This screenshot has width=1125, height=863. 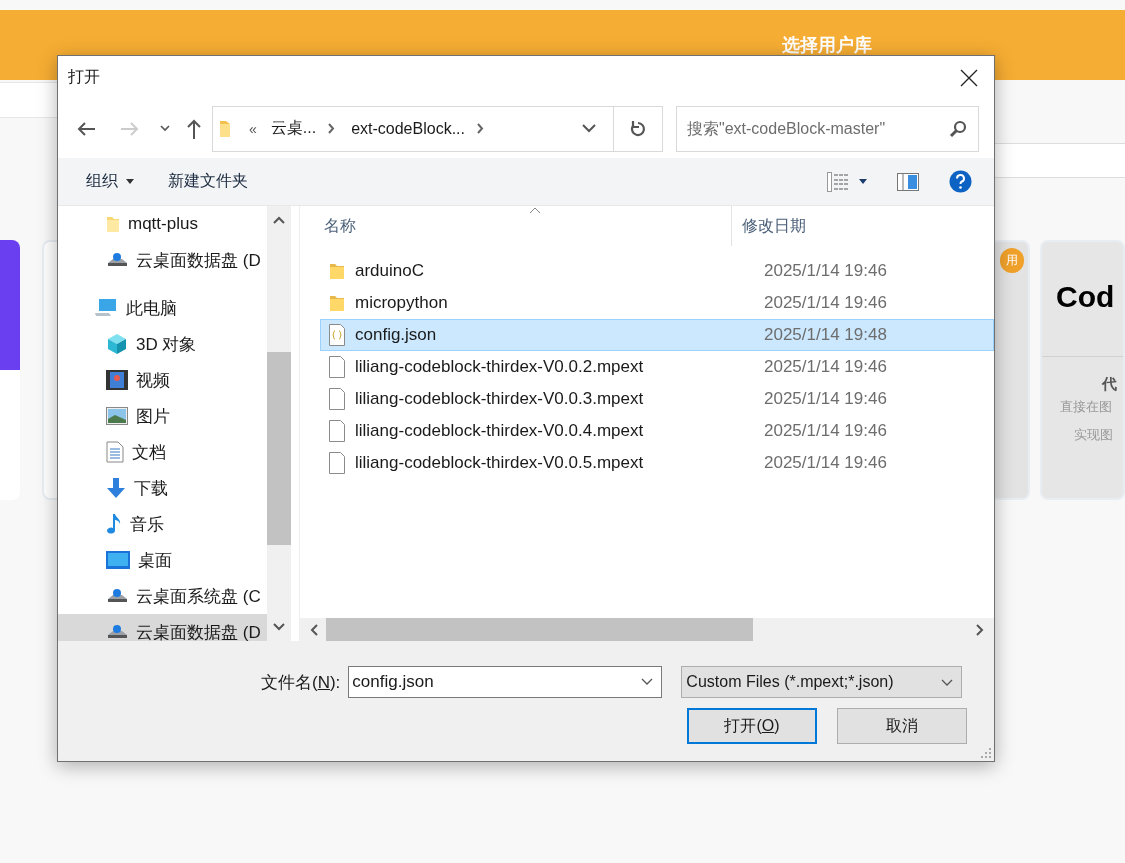 What do you see at coordinates (301, 682) in the screenshot?
I see `file-name-label: 文件名(N):` at bounding box center [301, 682].